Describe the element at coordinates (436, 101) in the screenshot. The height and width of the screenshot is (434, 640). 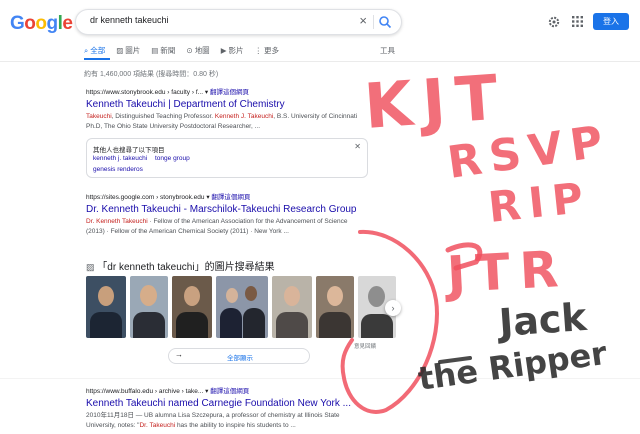
I see `handwriting-kjt: KJT` at that location.